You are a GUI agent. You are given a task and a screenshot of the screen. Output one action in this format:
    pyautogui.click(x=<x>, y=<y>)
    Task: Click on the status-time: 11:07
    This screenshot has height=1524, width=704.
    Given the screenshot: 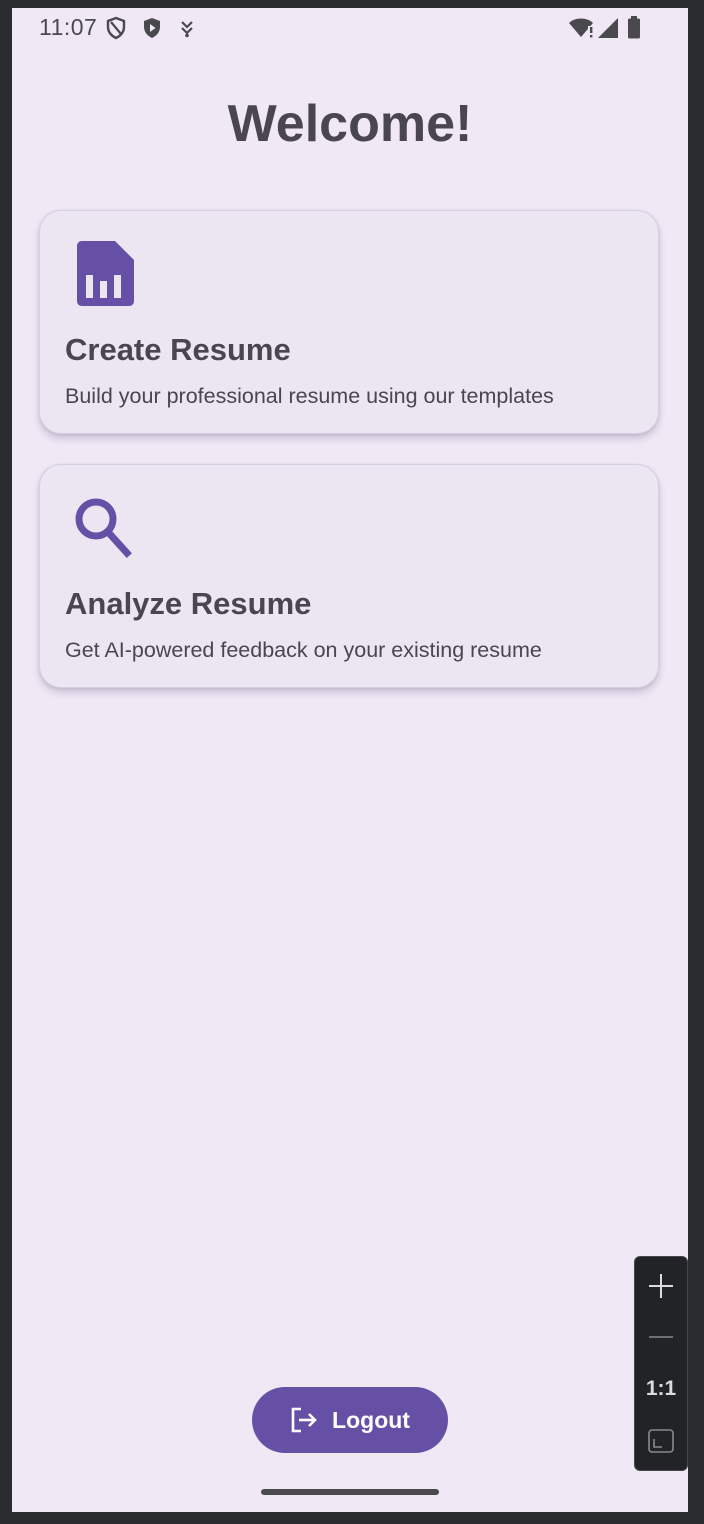 What is the action you would take?
    pyautogui.click(x=68, y=27)
    